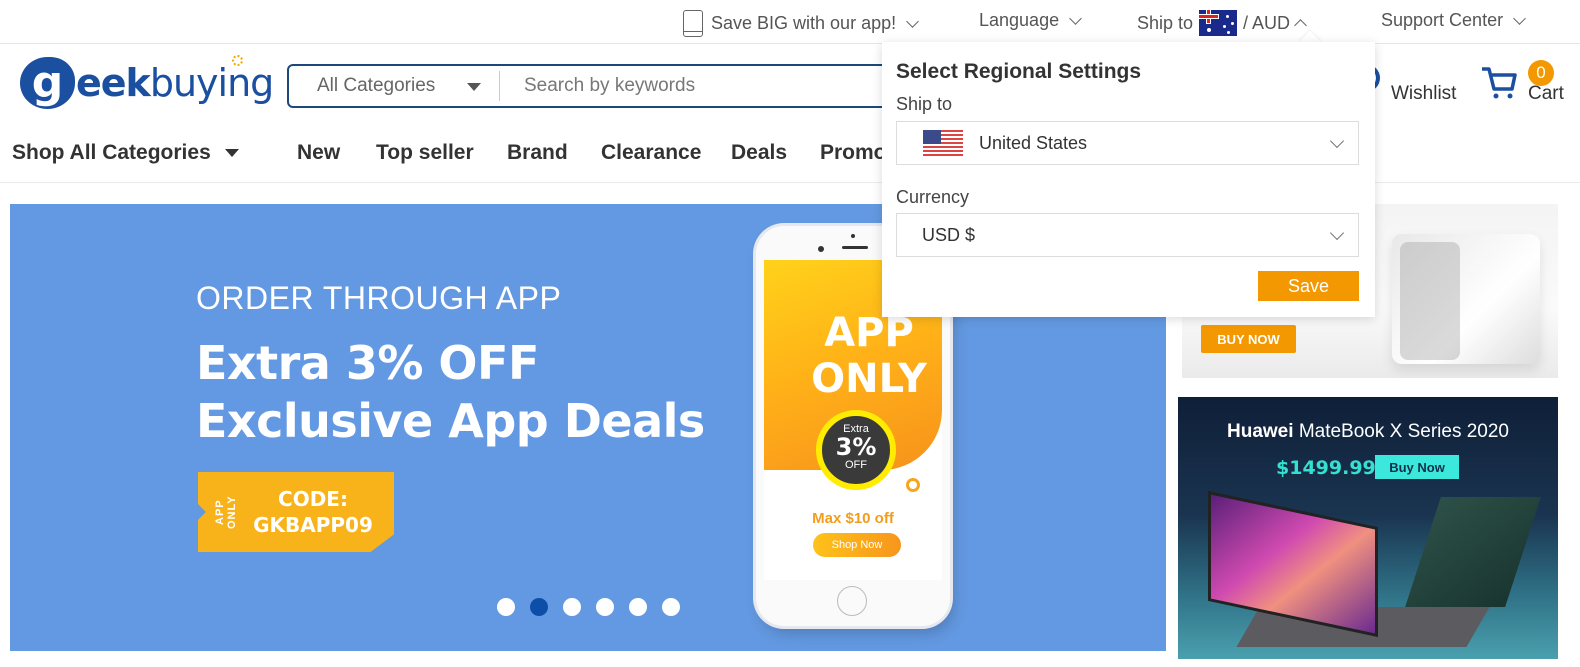 The width and height of the screenshot is (1580, 667). I want to click on save-button: Save, so click(1308, 286).